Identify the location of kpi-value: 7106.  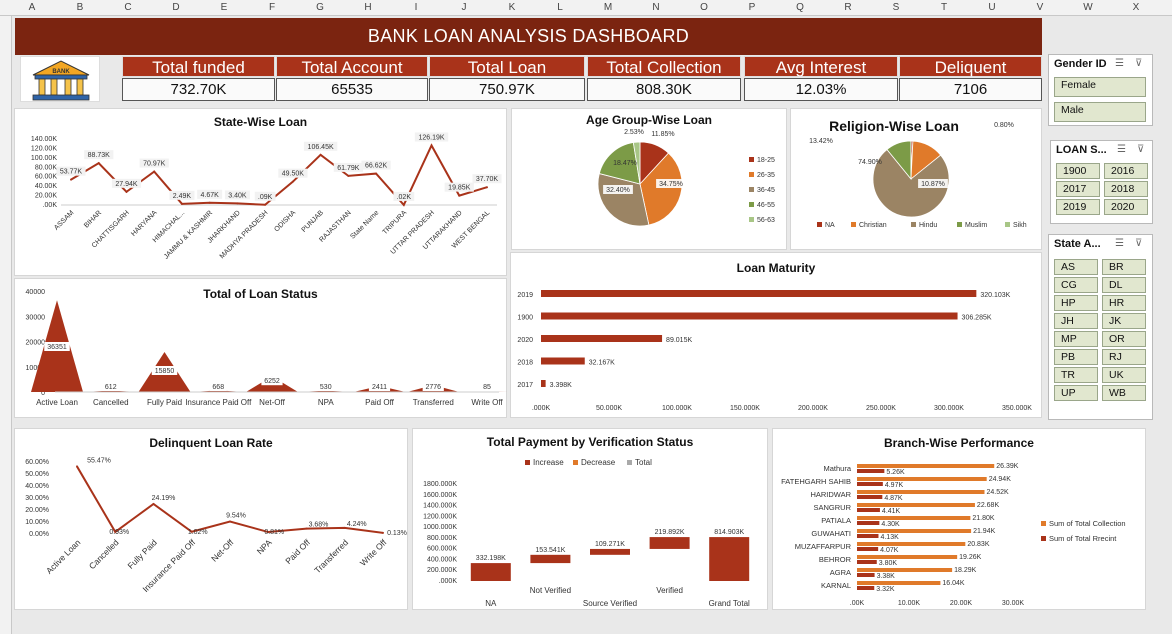
(970, 89).